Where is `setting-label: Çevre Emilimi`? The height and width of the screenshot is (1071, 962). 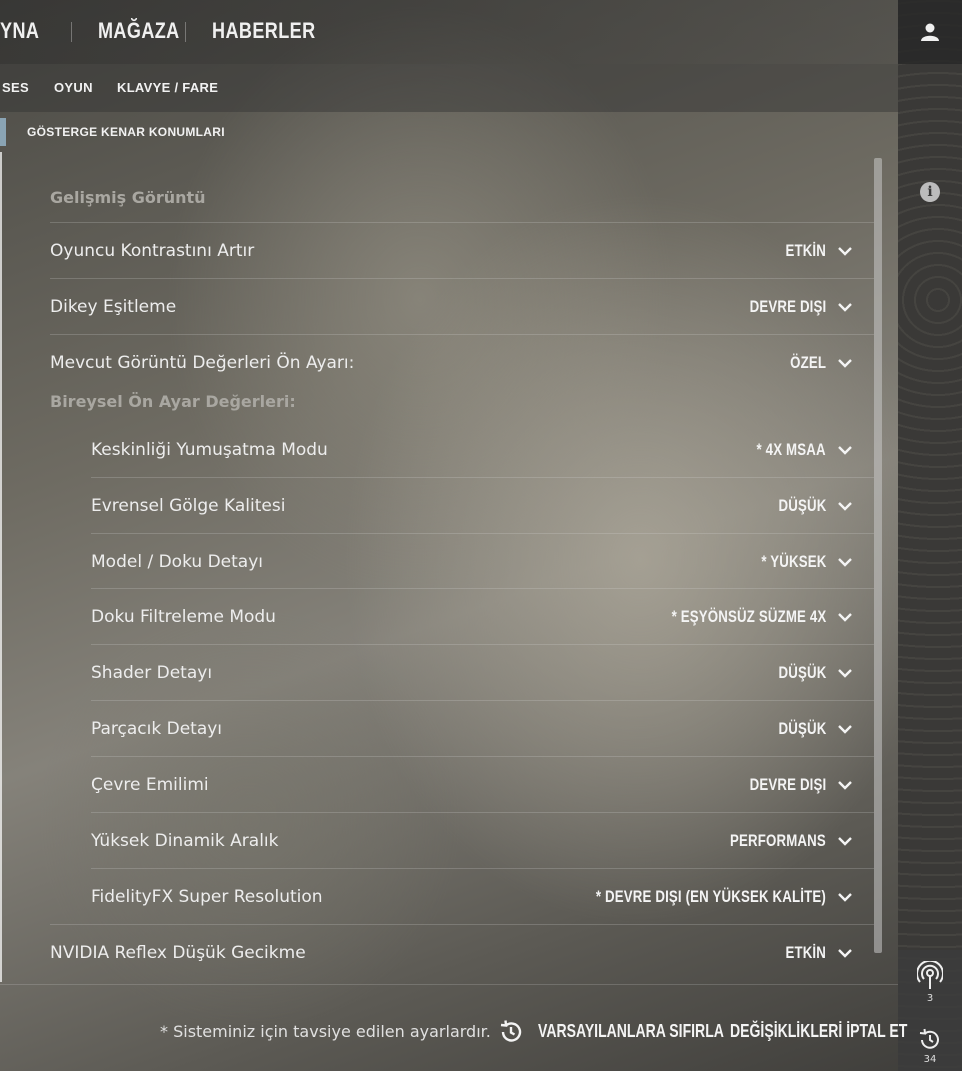
setting-label: Çevre Emilimi is located at coordinates (150, 784).